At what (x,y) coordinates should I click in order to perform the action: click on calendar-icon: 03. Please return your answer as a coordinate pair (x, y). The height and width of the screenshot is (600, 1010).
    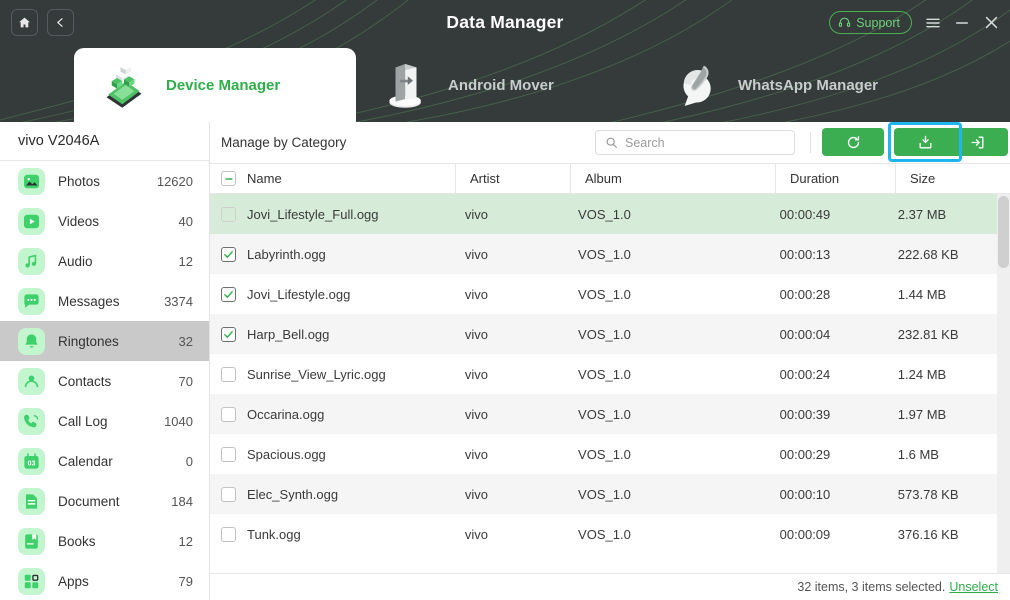
    Looking at the image, I should click on (31, 461).